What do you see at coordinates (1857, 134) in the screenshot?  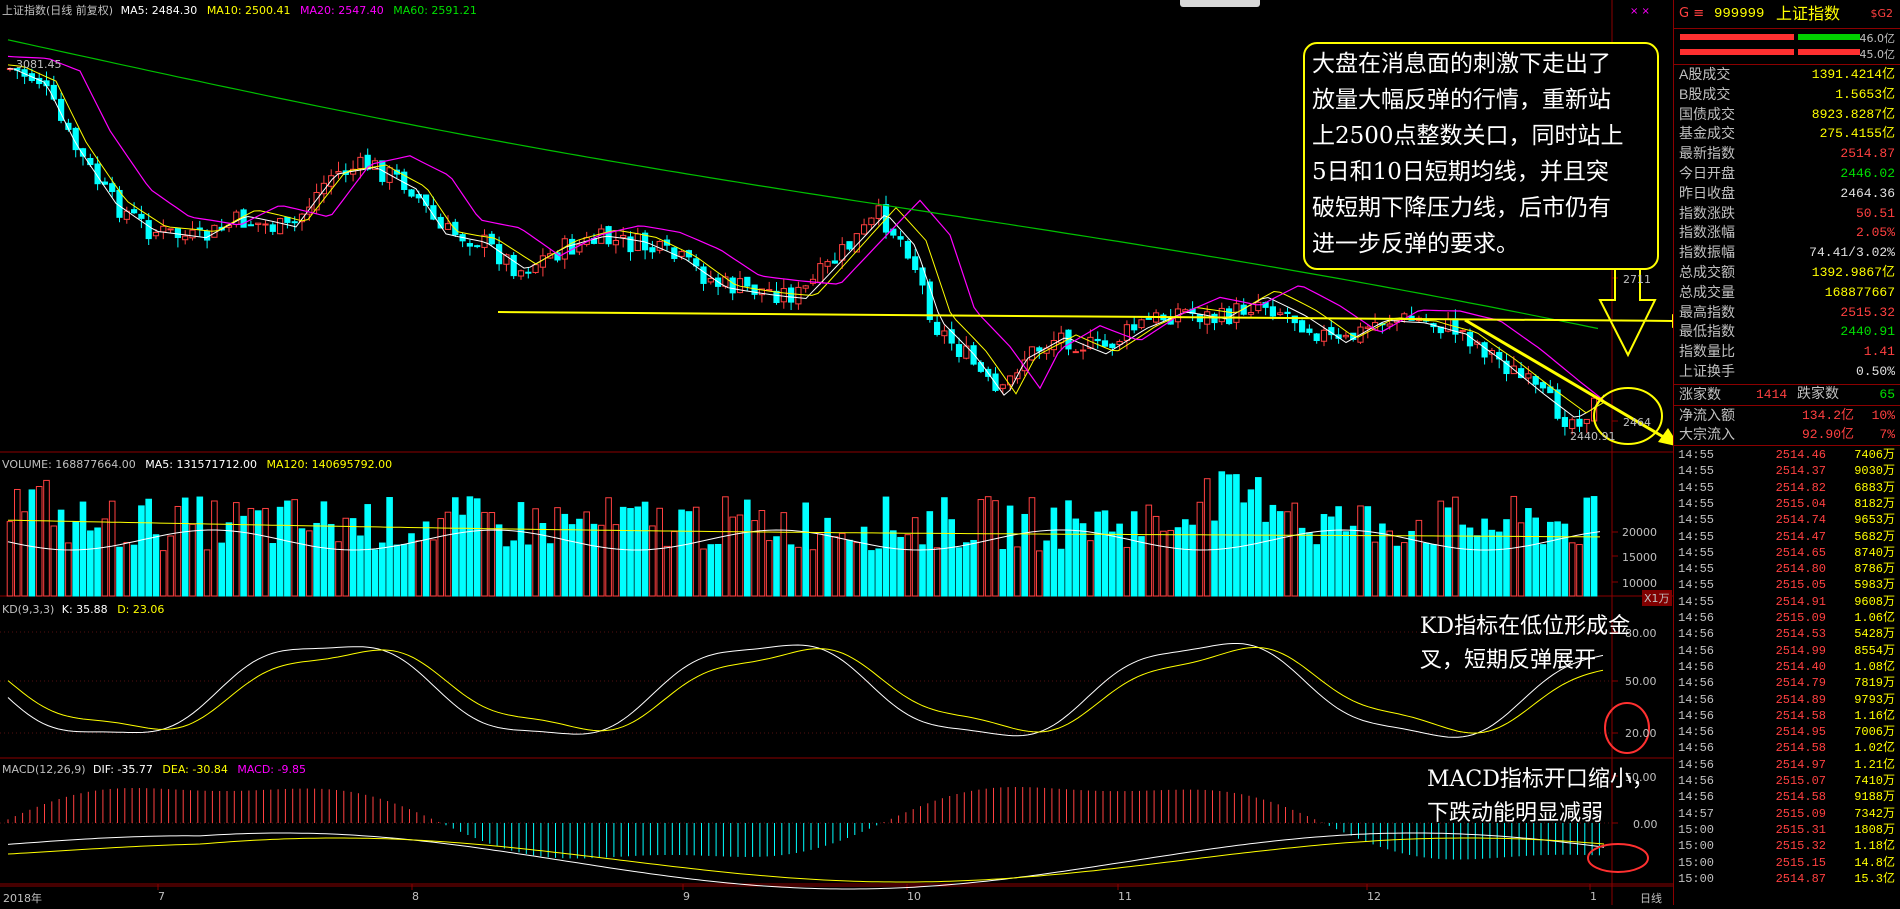 I see `stat-value: 275.4155亿` at bounding box center [1857, 134].